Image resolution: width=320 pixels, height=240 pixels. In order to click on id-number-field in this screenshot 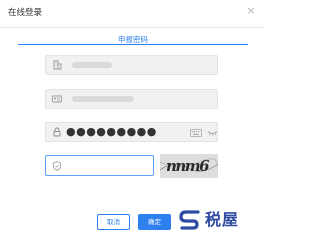, I will do `click(131, 99)`.